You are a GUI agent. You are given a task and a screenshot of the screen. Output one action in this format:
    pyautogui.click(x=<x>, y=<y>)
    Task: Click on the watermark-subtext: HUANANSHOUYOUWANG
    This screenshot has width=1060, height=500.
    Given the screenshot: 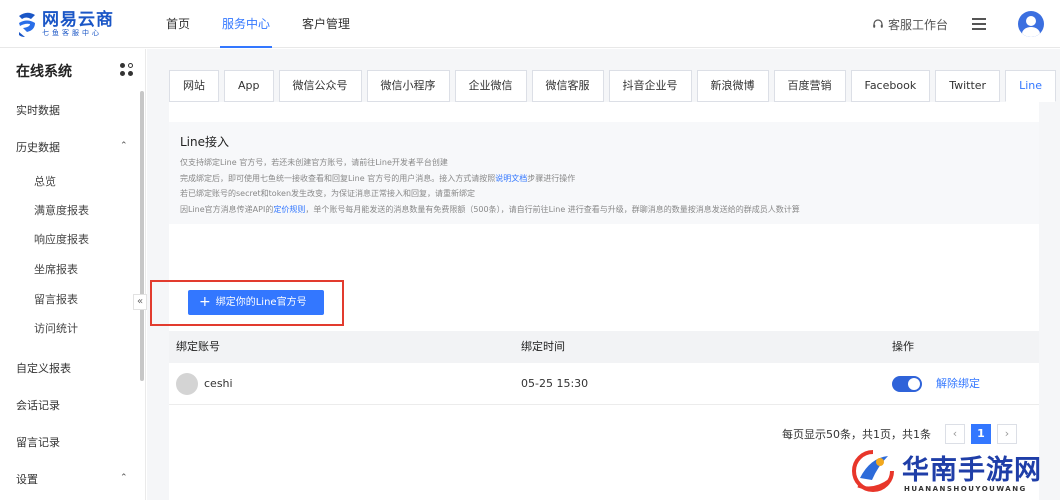 What is the action you would take?
    pyautogui.click(x=965, y=489)
    